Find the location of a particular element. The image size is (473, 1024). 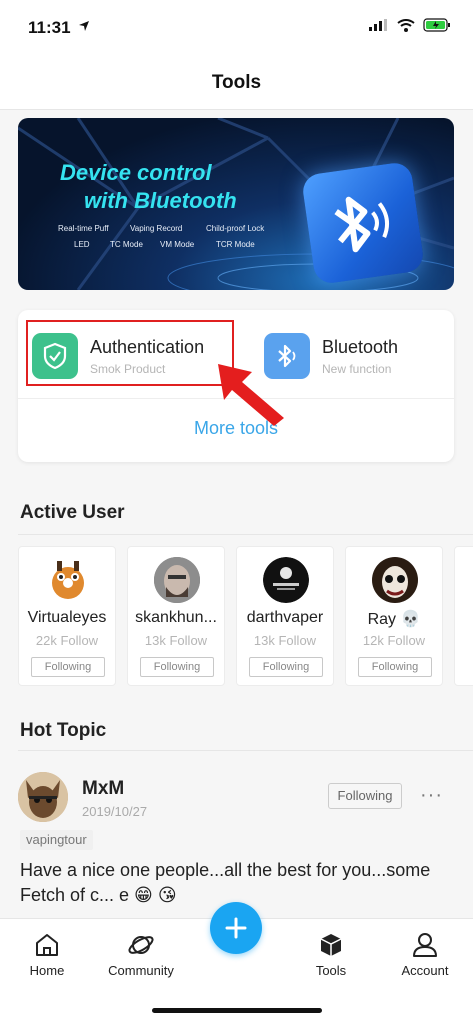

user-name: Virtualeyes is located at coordinates (67, 617).